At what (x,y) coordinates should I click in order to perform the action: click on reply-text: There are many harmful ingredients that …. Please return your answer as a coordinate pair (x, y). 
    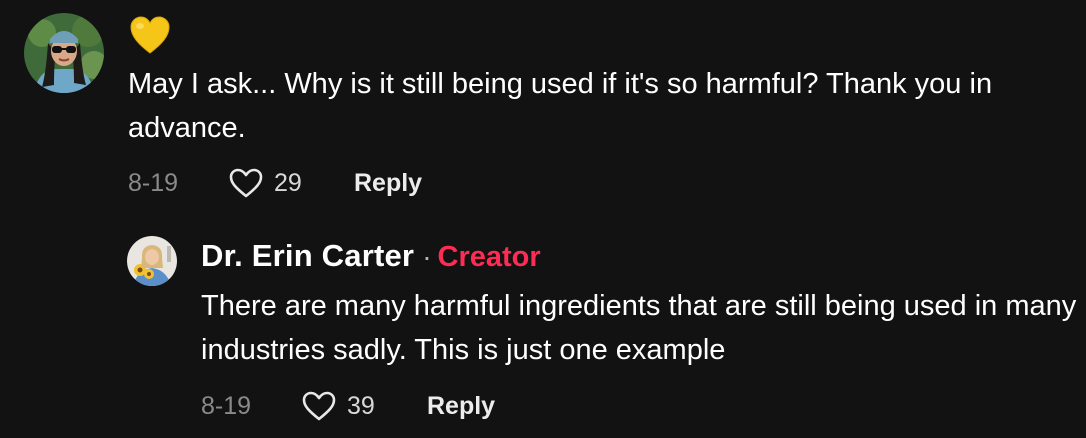
    Looking at the image, I should click on (639, 328).